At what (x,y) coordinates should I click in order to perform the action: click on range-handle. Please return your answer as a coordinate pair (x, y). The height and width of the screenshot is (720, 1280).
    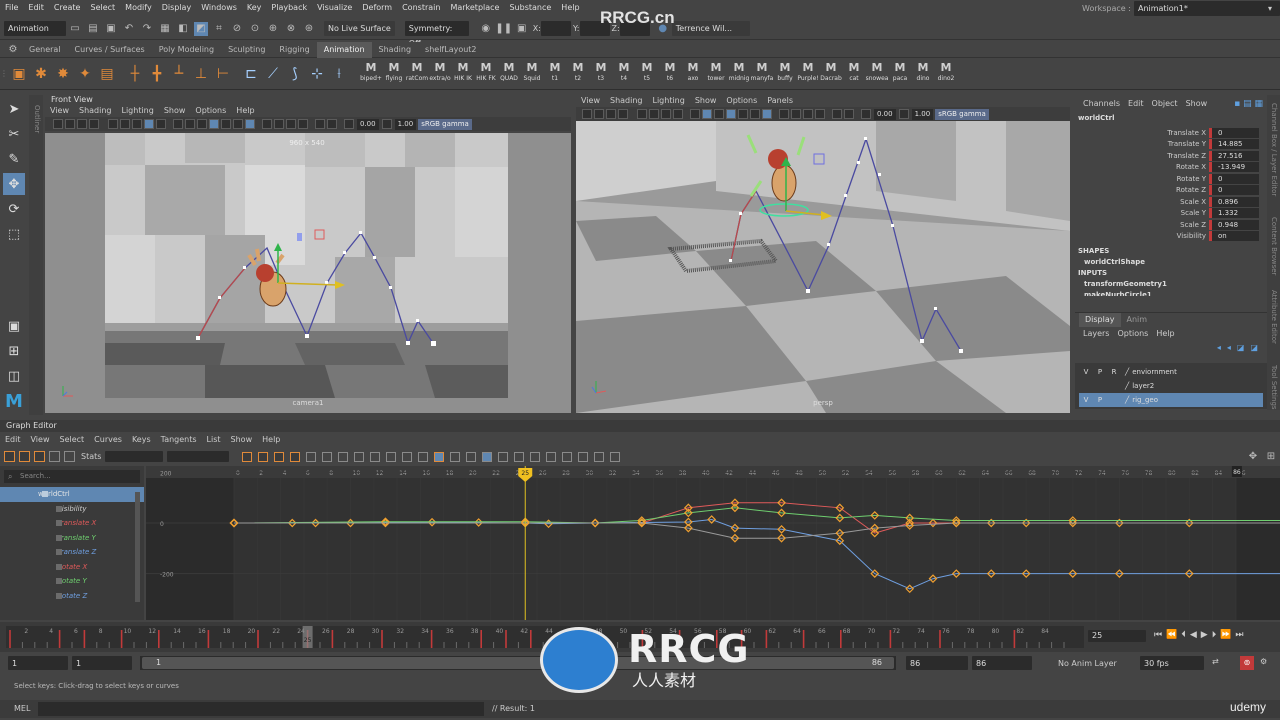
    Looking at the image, I should click on (518, 663).